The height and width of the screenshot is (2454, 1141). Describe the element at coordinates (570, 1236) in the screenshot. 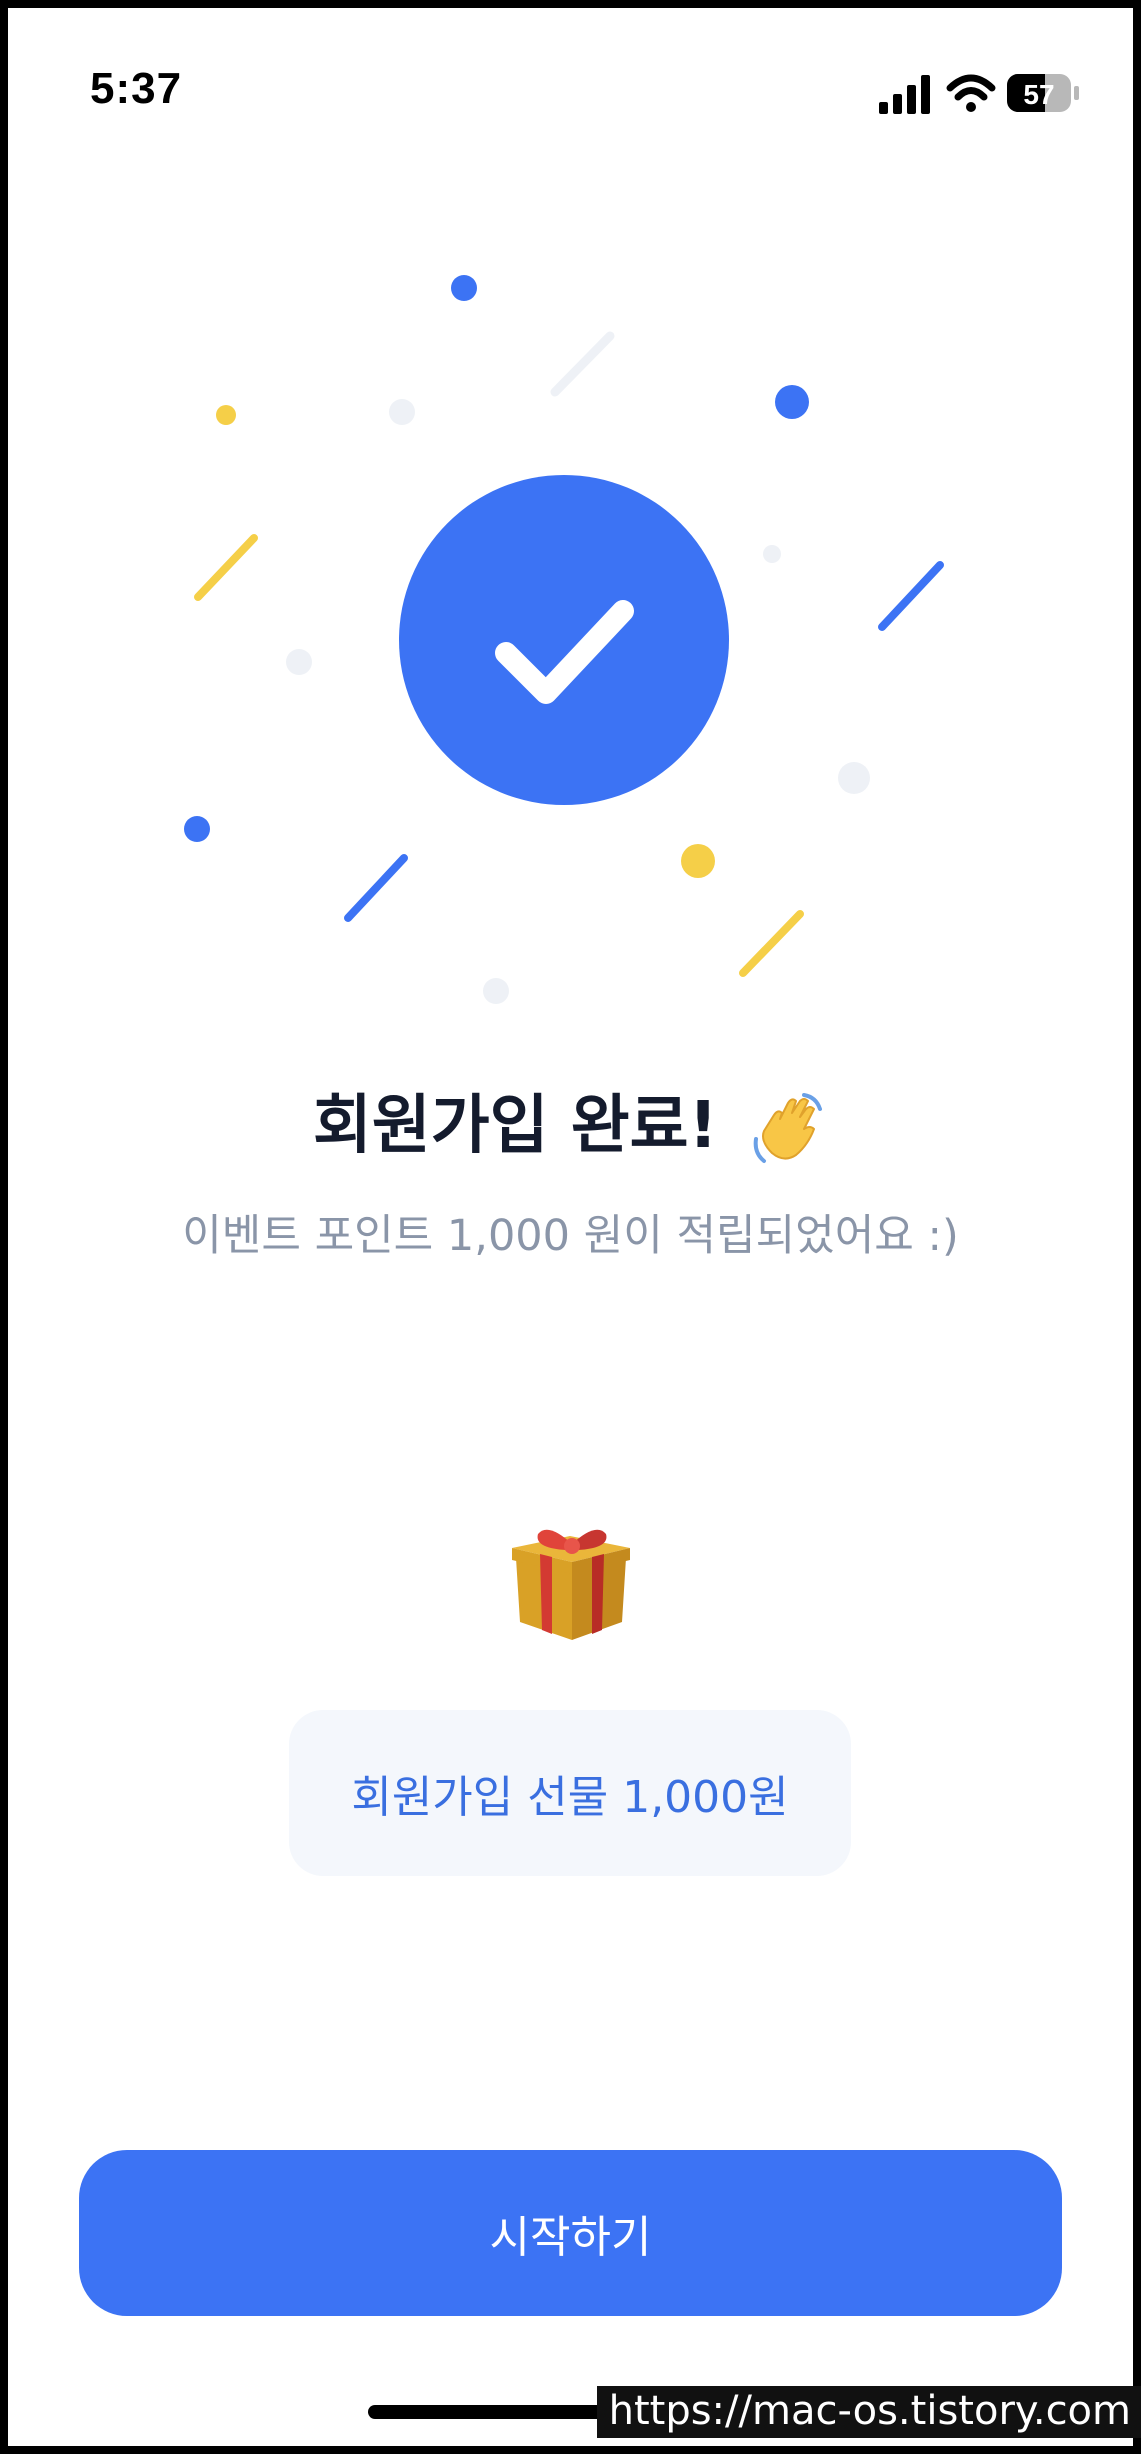

I see `subtitle: 이벤트 포인트 1,000 원이 적립되었어요 :)` at that location.